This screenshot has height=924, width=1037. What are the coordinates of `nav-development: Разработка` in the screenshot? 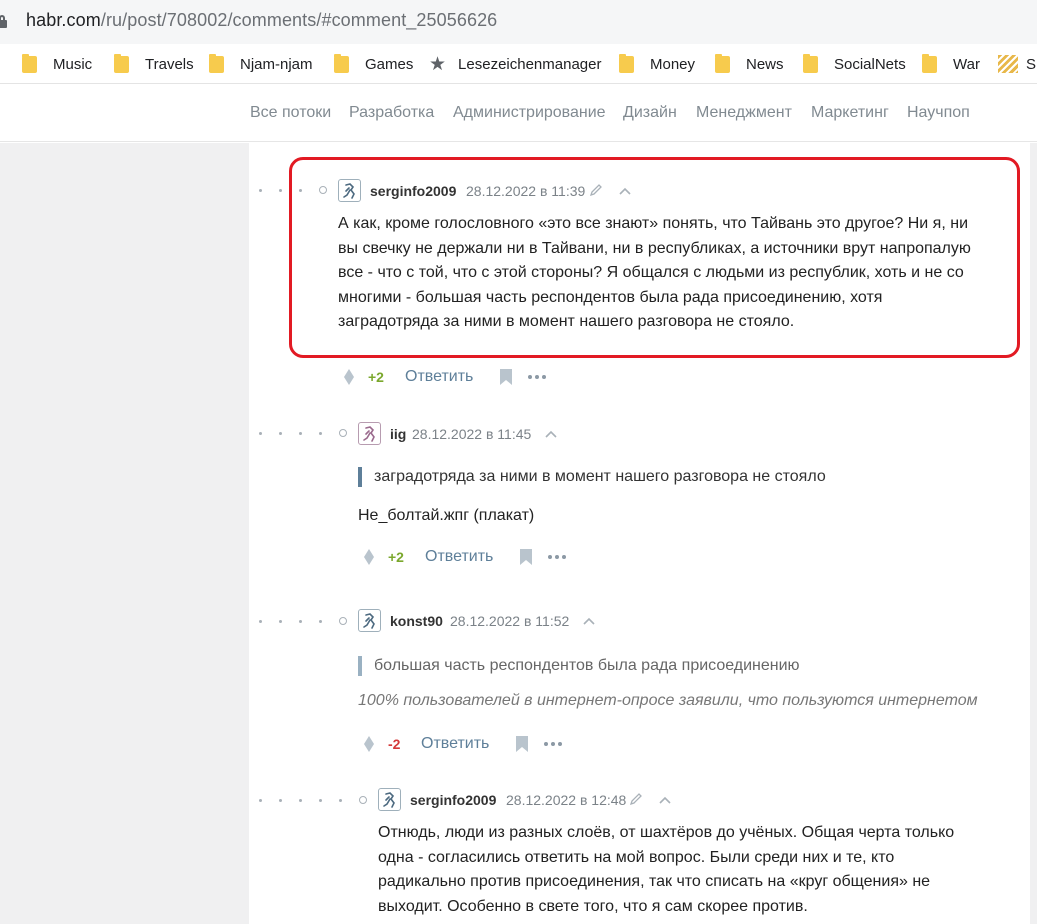 It's located at (391, 113).